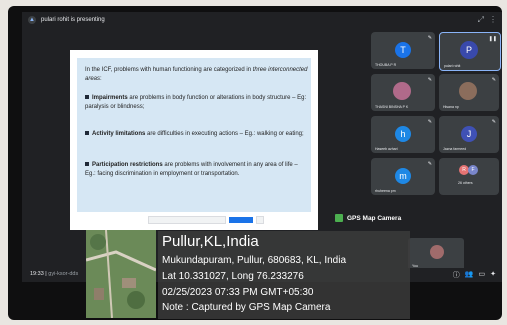  What do you see at coordinates (469, 275) in the screenshot?
I see `people-icon: 👥` at bounding box center [469, 275].